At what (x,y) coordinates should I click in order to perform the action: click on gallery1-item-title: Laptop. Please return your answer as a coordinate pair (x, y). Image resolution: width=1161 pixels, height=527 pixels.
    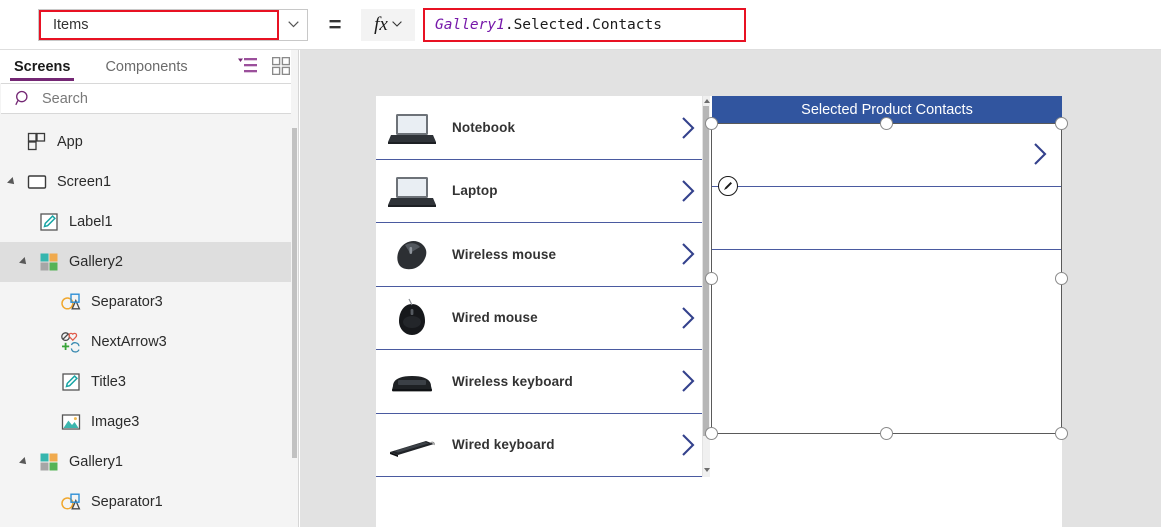
    Looking at the image, I should click on (475, 191).